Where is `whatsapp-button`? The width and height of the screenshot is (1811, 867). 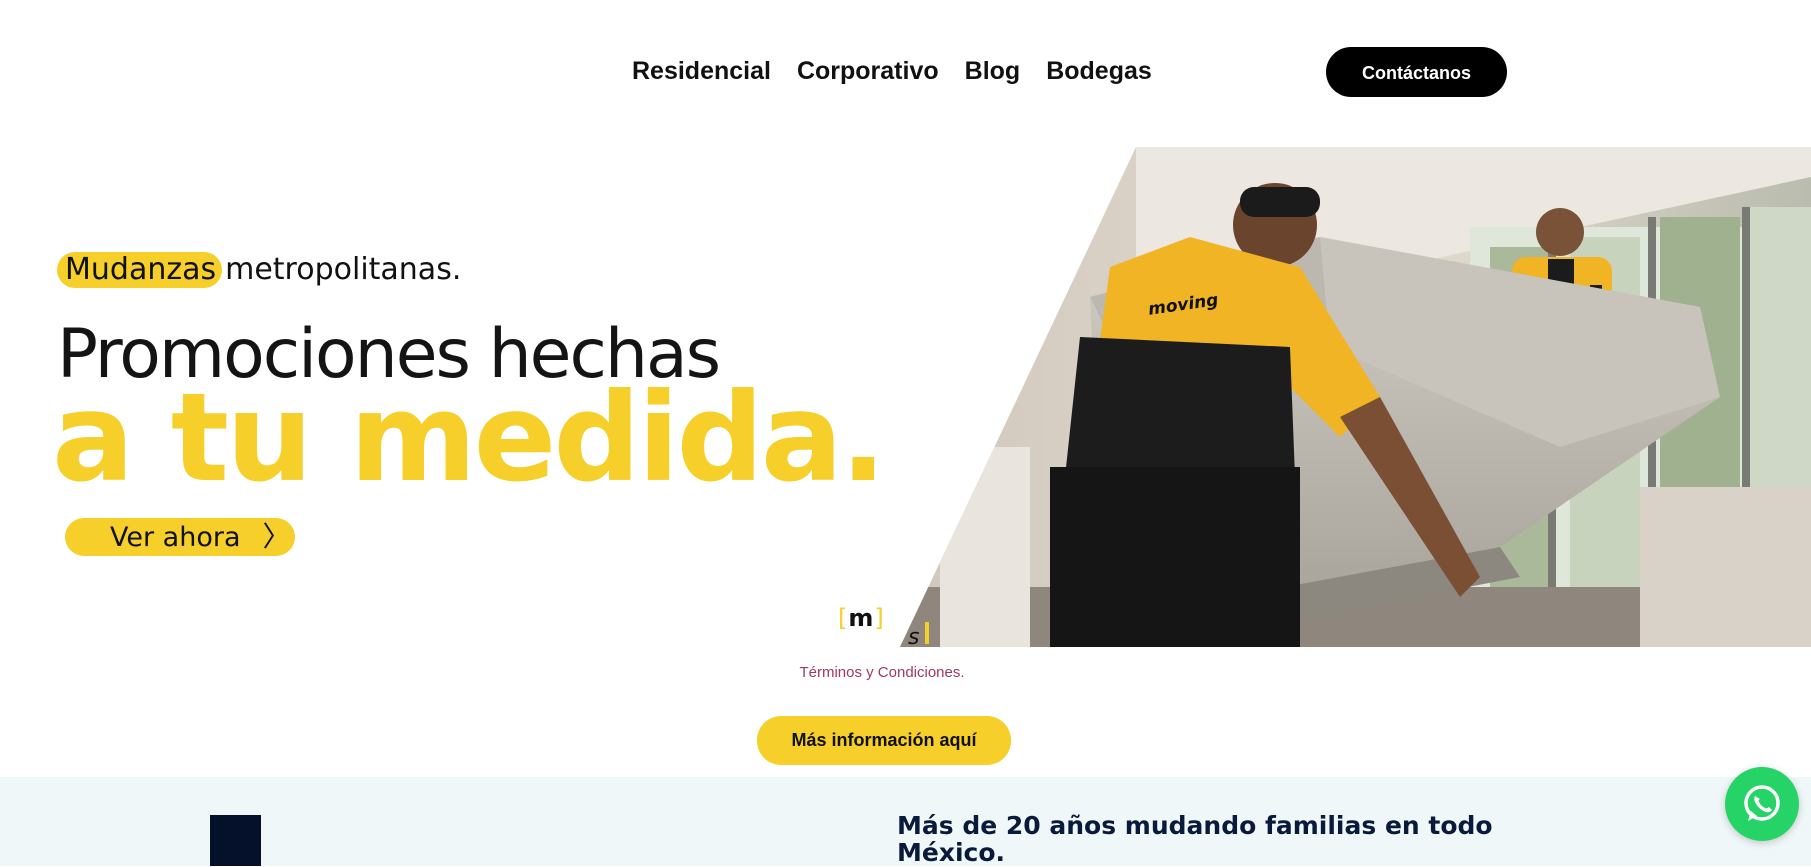 whatsapp-button is located at coordinates (1762, 804).